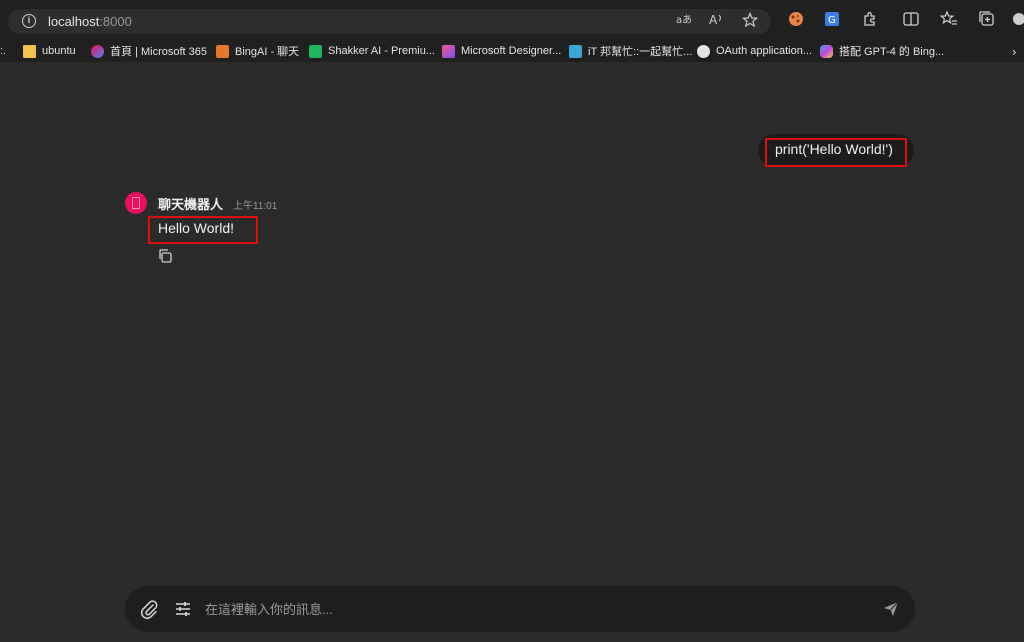  I want to click on sliders-settings-icon, so click(183, 609).